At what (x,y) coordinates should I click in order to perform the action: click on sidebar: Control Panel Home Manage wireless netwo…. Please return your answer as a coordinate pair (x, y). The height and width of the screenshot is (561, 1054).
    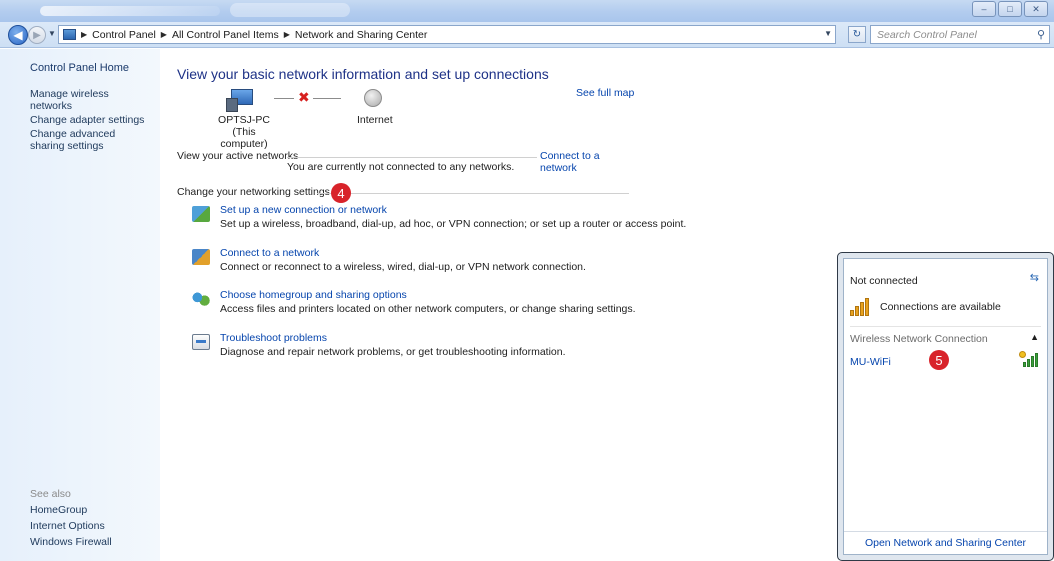
    Looking at the image, I should click on (80, 305).